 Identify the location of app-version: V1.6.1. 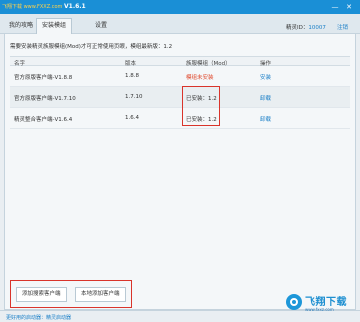
(75, 6).